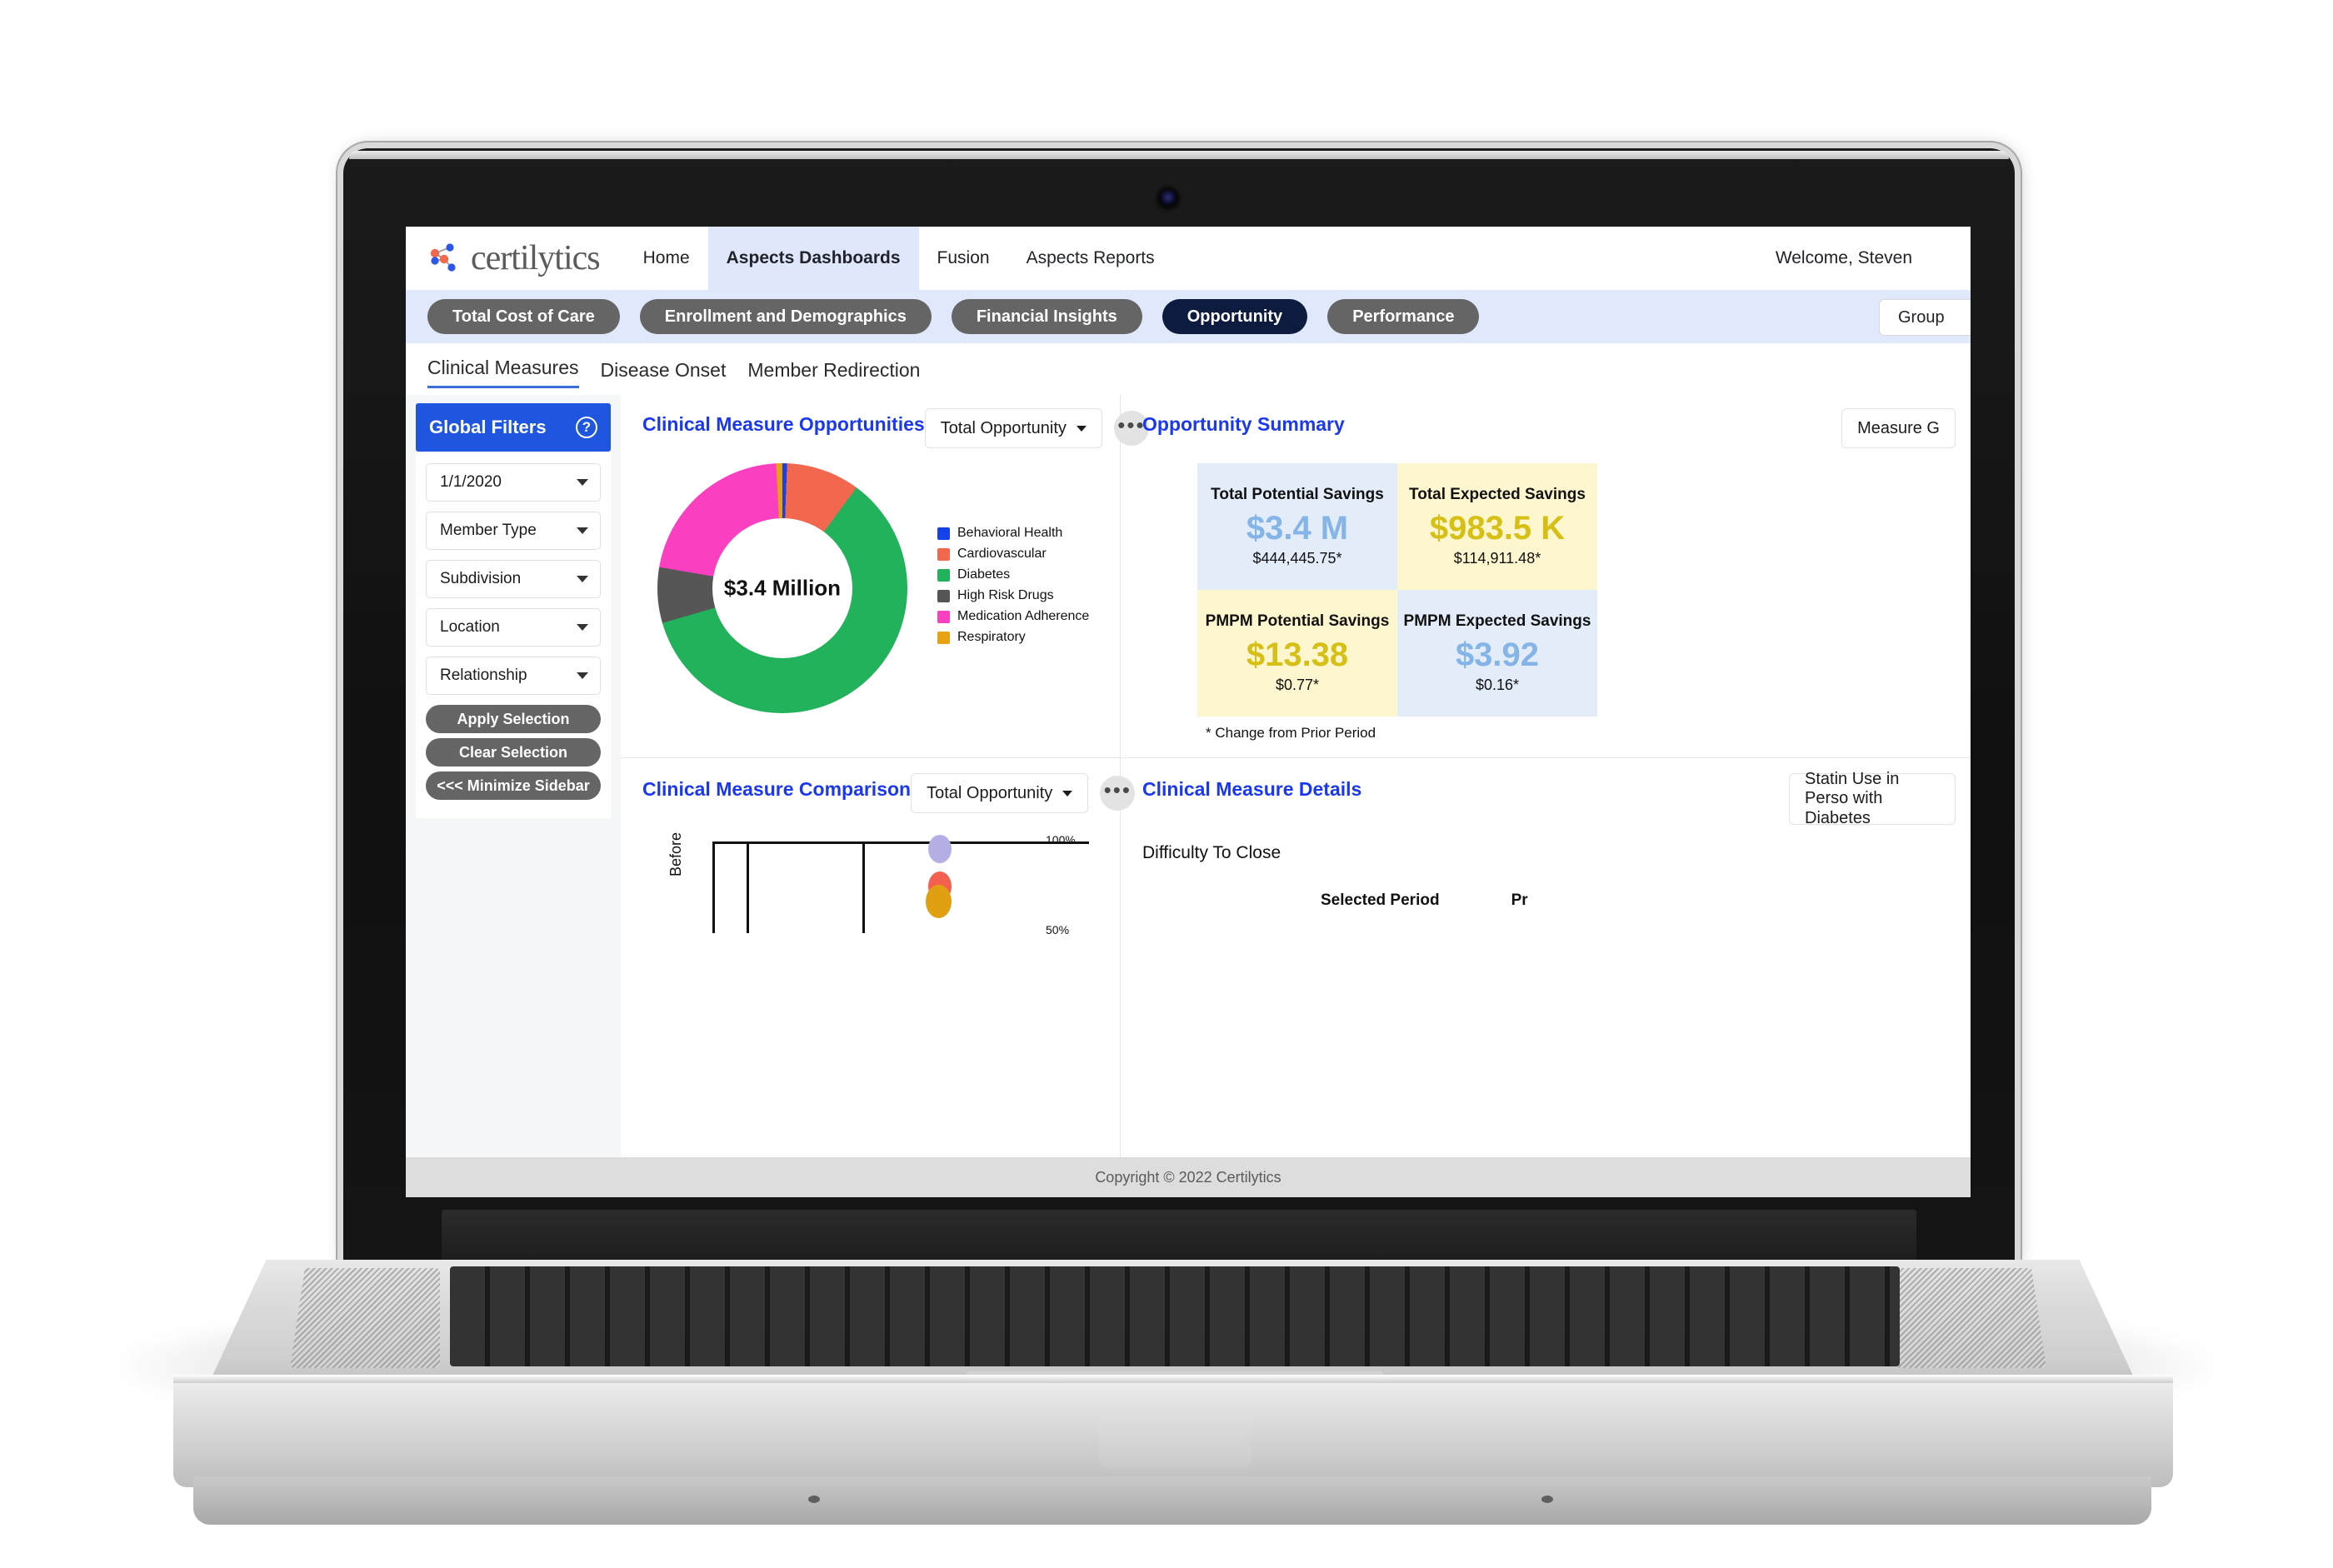 The height and width of the screenshot is (1568, 2333). What do you see at coordinates (1297, 558) in the screenshot?
I see `kpi-delta: $444,445.75*` at bounding box center [1297, 558].